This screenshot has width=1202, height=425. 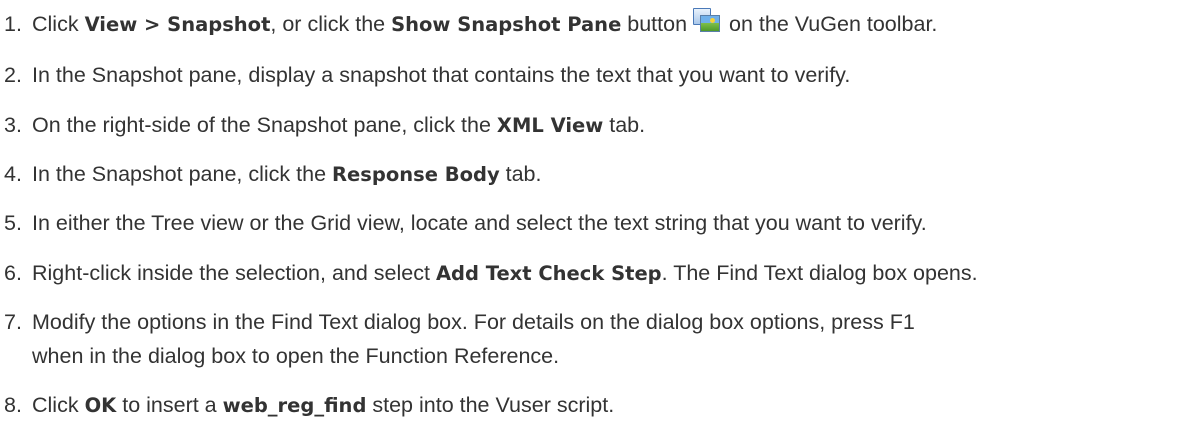 What do you see at coordinates (548, 273) in the screenshot?
I see `menu-item-add-text-check-step: Add Text Check Step` at bounding box center [548, 273].